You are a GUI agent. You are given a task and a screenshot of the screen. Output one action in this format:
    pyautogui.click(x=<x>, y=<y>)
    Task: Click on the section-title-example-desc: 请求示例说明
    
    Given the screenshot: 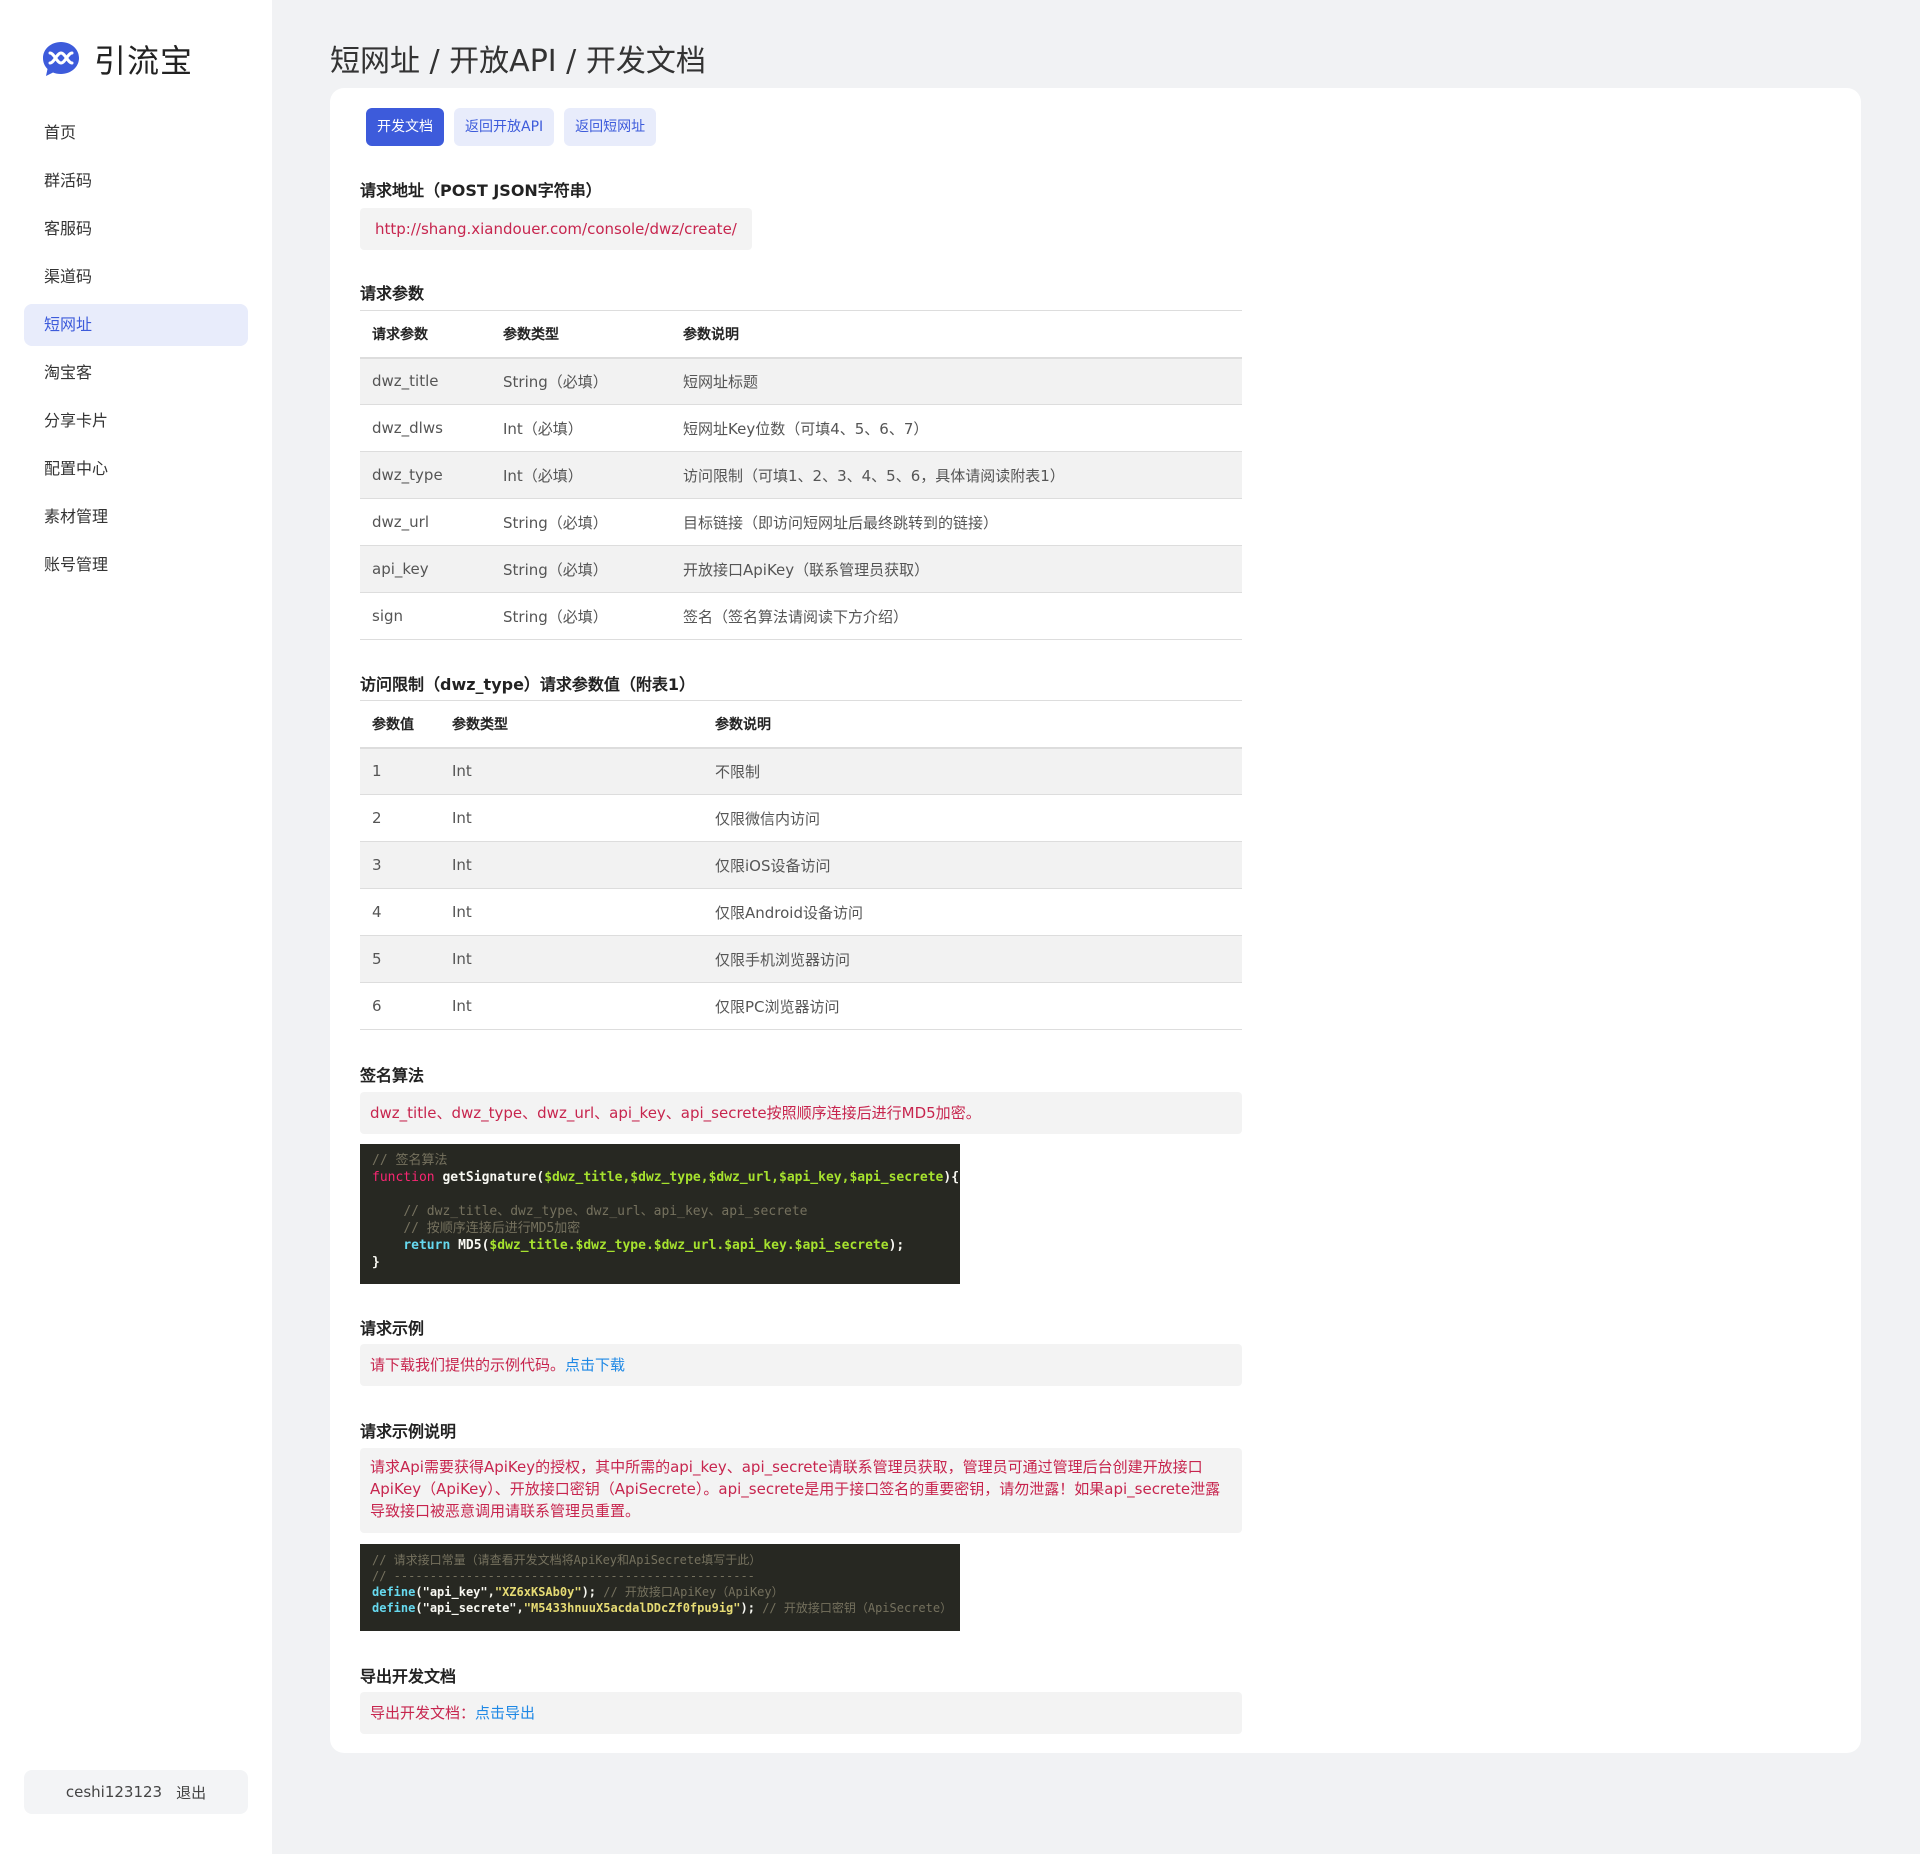 What is the action you would take?
    pyautogui.click(x=408, y=1431)
    